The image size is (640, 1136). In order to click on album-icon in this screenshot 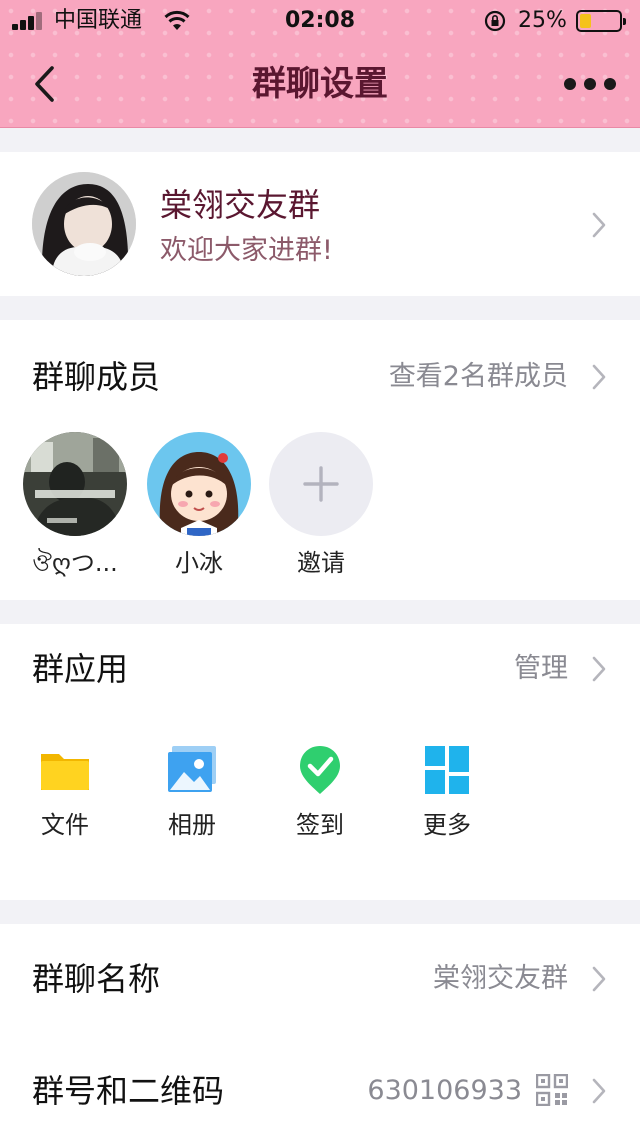, I will do `click(192, 769)`.